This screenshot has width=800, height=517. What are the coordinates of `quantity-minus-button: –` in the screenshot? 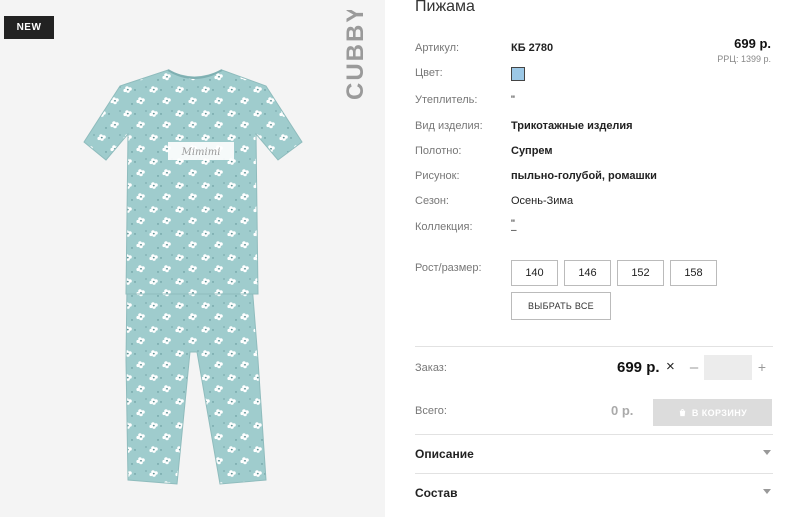 It's located at (694, 367).